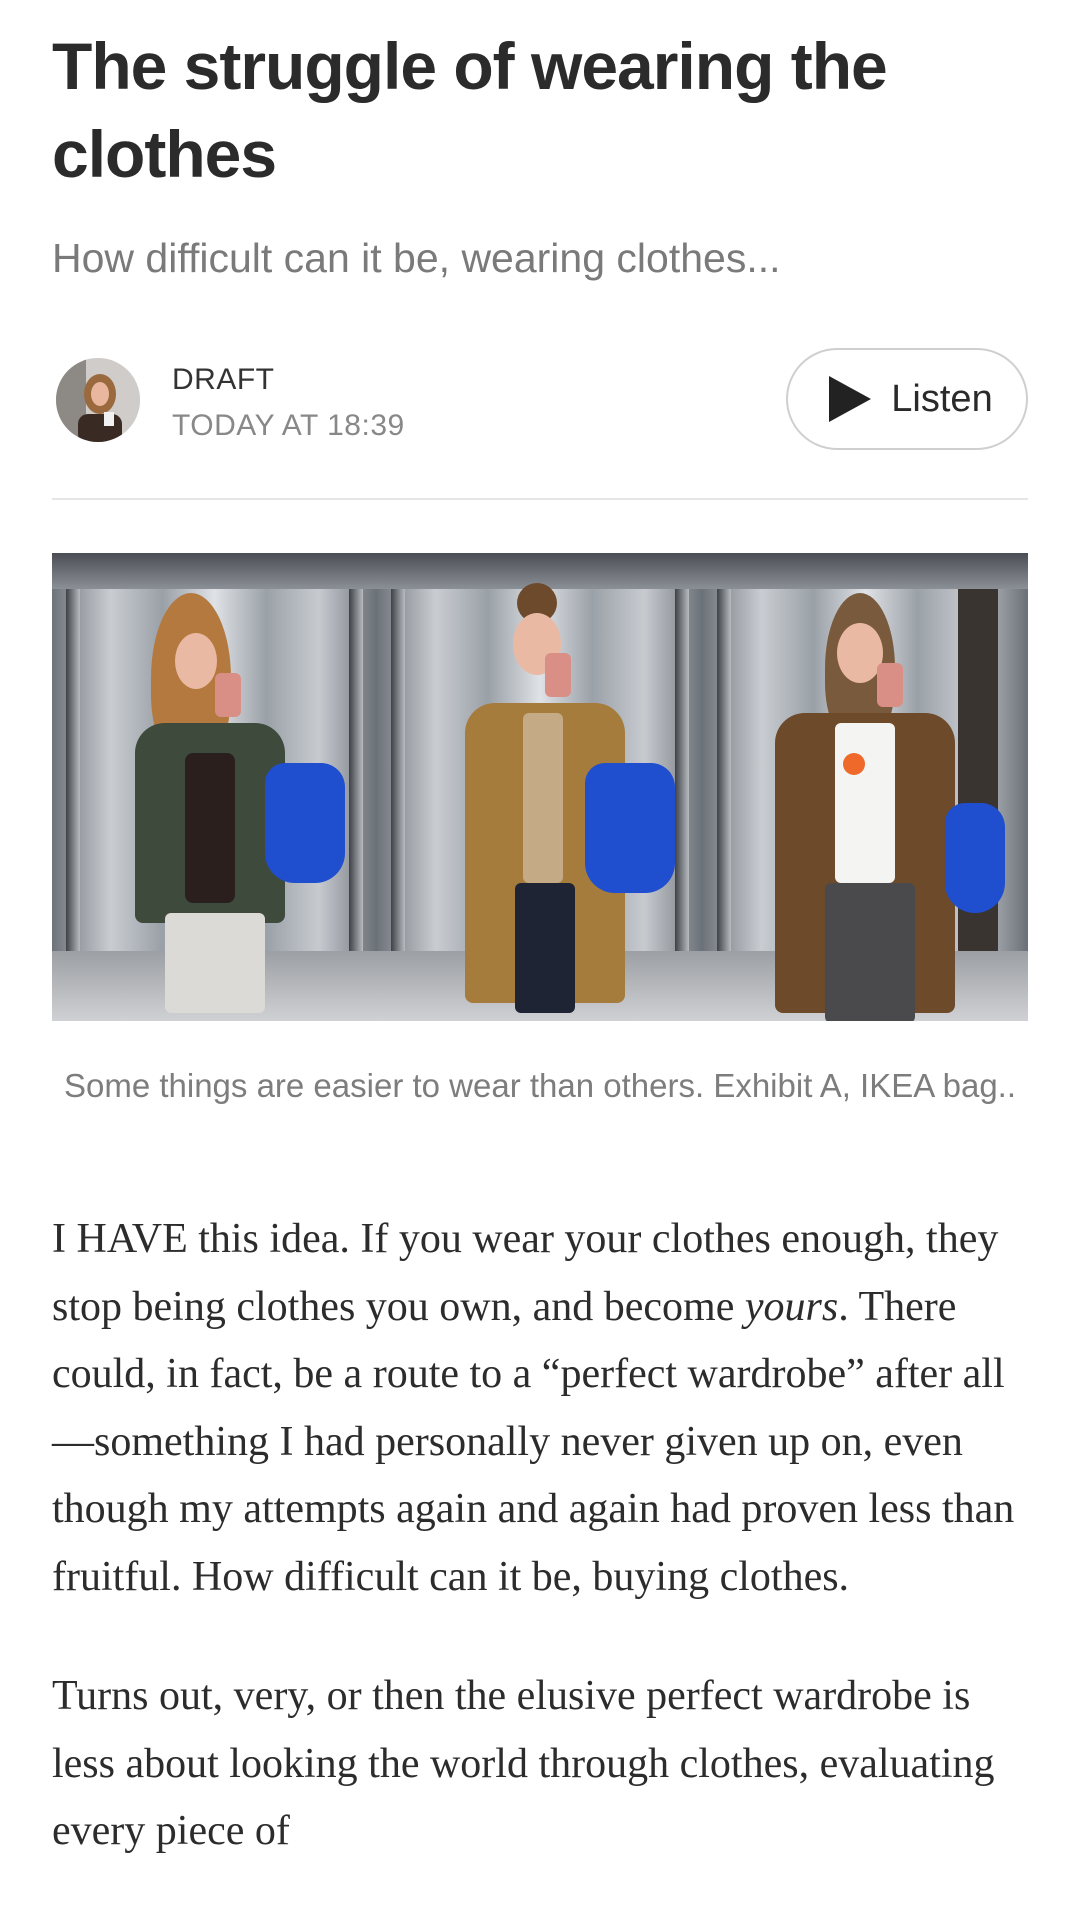 The width and height of the screenshot is (1080, 1920). I want to click on author-avatar, so click(98, 400).